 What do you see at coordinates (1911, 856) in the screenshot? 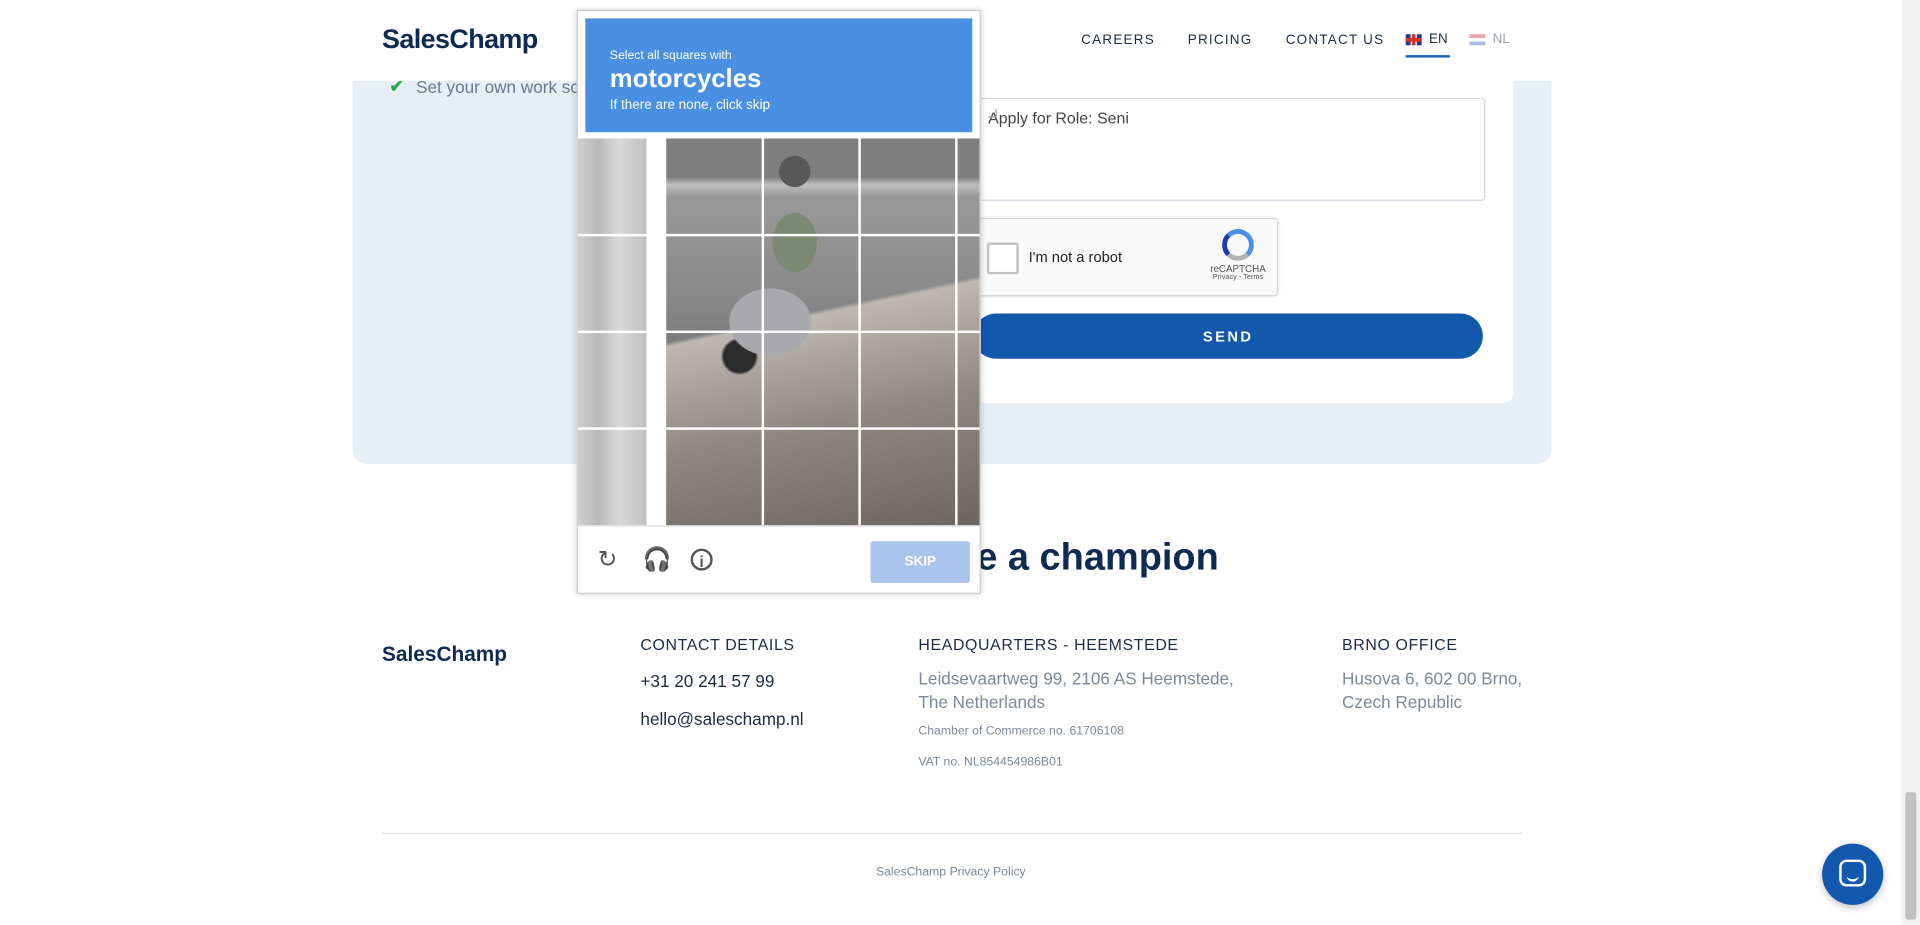
I see `scrollbar-thumb` at bounding box center [1911, 856].